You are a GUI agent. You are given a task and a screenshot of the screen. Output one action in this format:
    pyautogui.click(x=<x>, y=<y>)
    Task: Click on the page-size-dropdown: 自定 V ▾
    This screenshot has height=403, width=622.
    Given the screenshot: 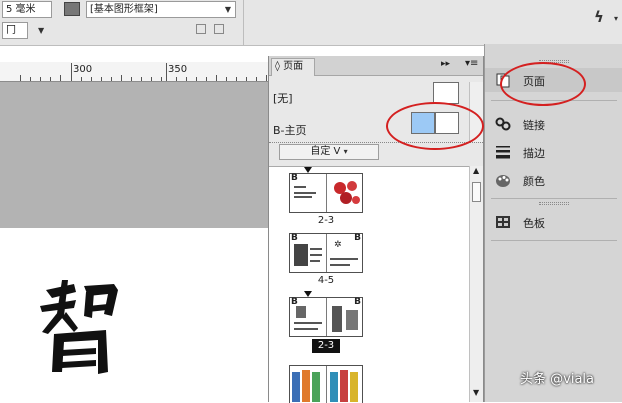 What is the action you would take?
    pyautogui.click(x=329, y=152)
    